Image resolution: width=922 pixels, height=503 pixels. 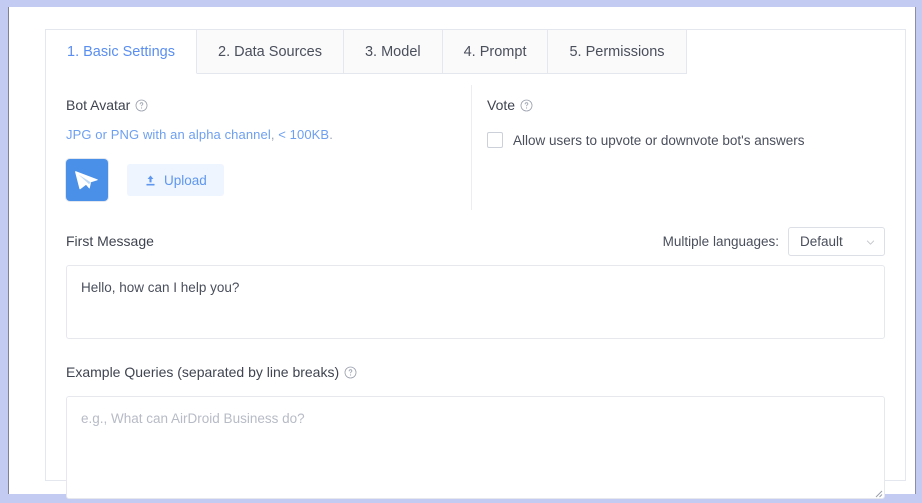 I want to click on hint-size: < 100KB, so click(x=304, y=134).